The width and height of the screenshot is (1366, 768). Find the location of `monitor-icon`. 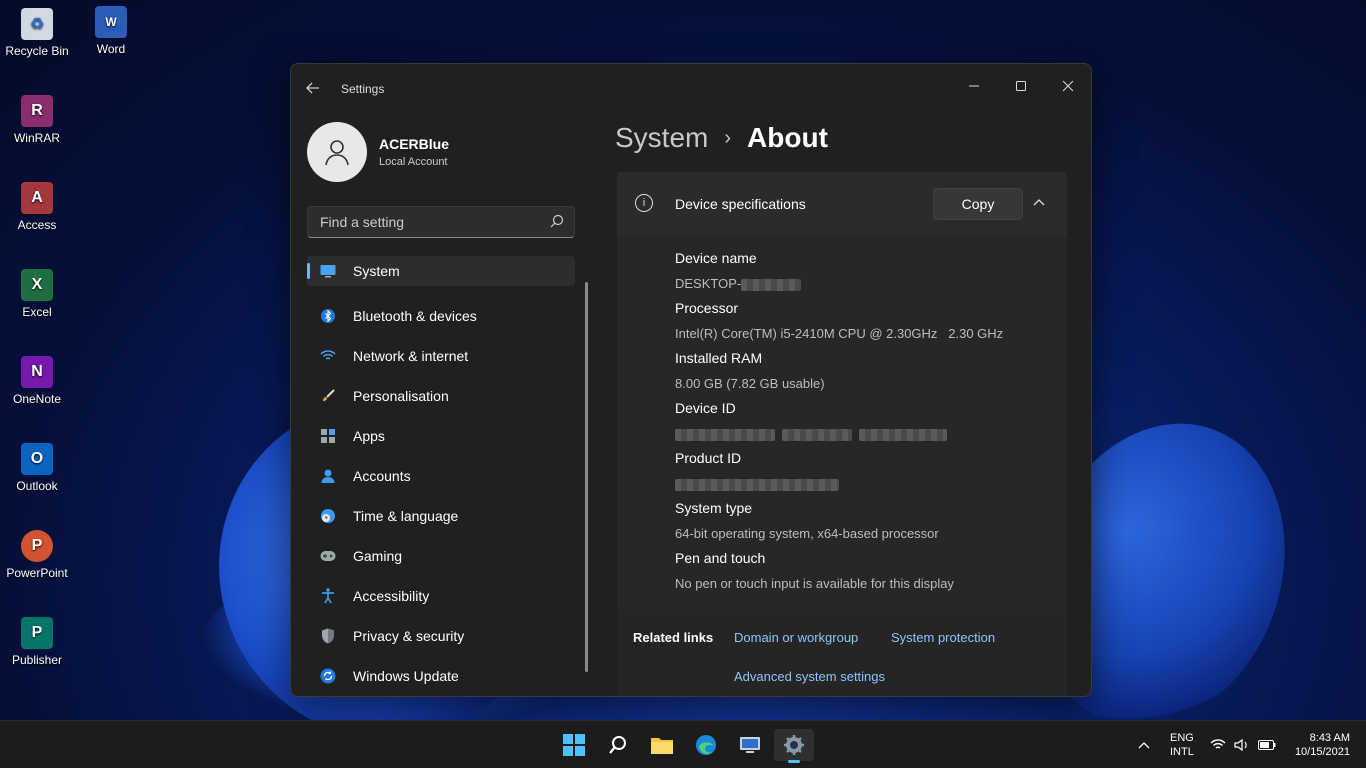

monitor-icon is located at coordinates (328, 271).